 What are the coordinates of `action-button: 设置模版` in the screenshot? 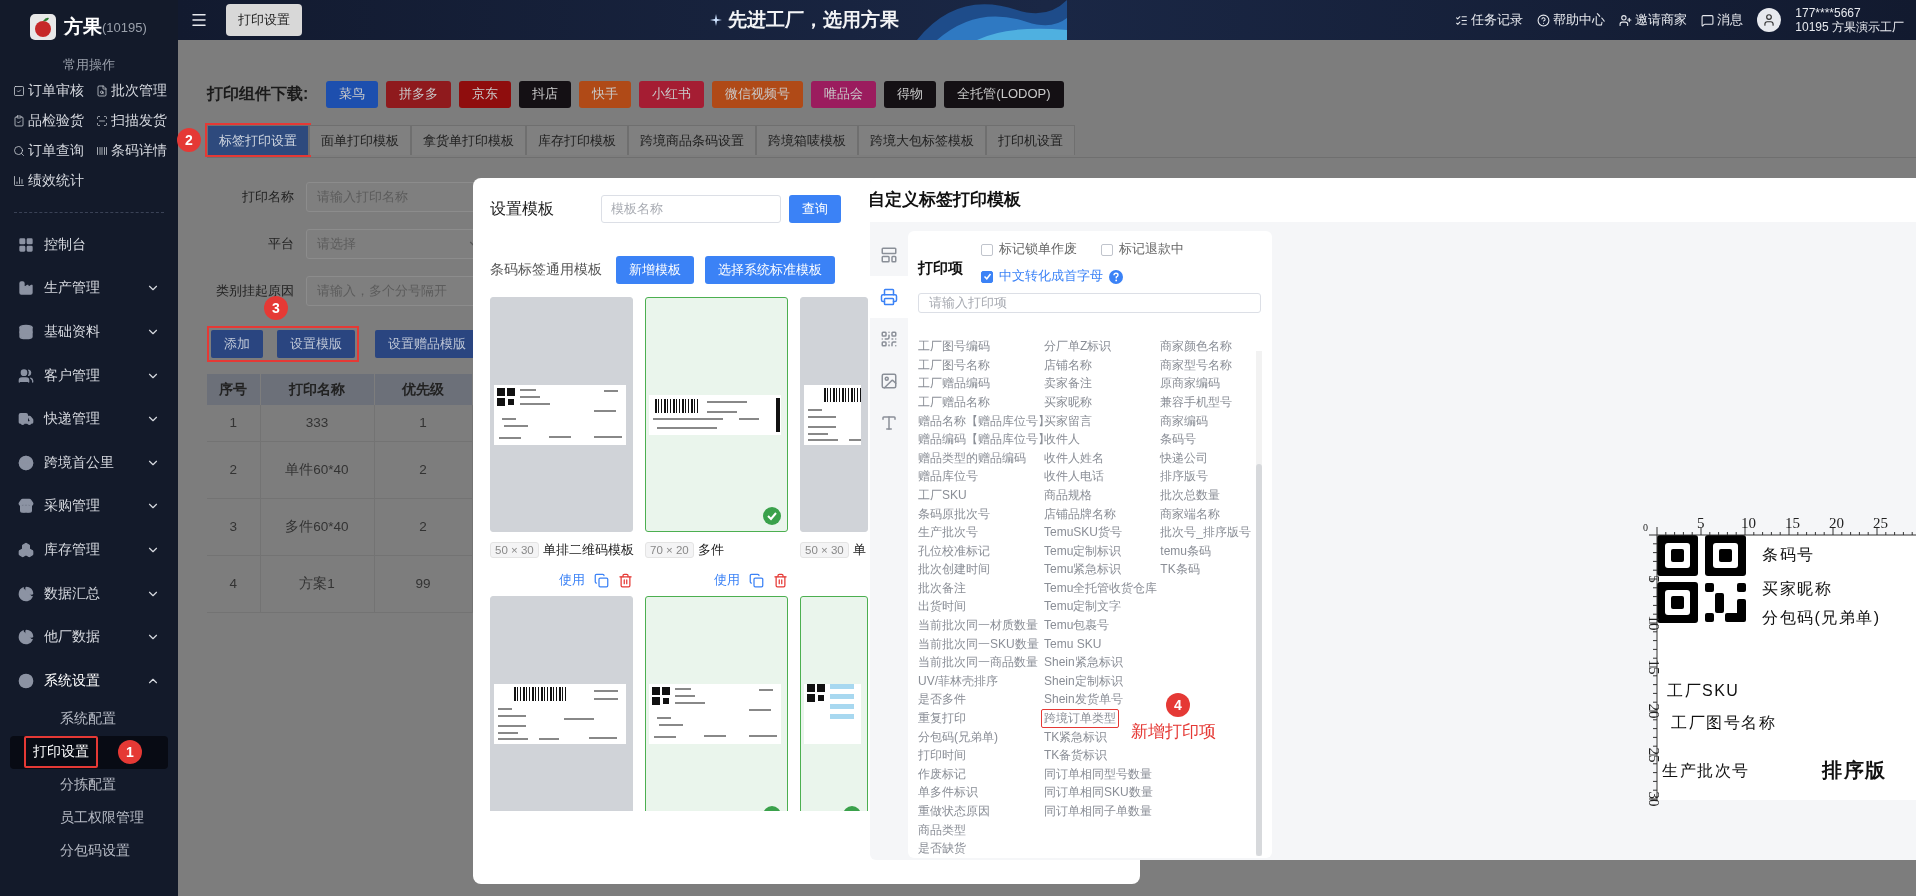 It's located at (316, 344).